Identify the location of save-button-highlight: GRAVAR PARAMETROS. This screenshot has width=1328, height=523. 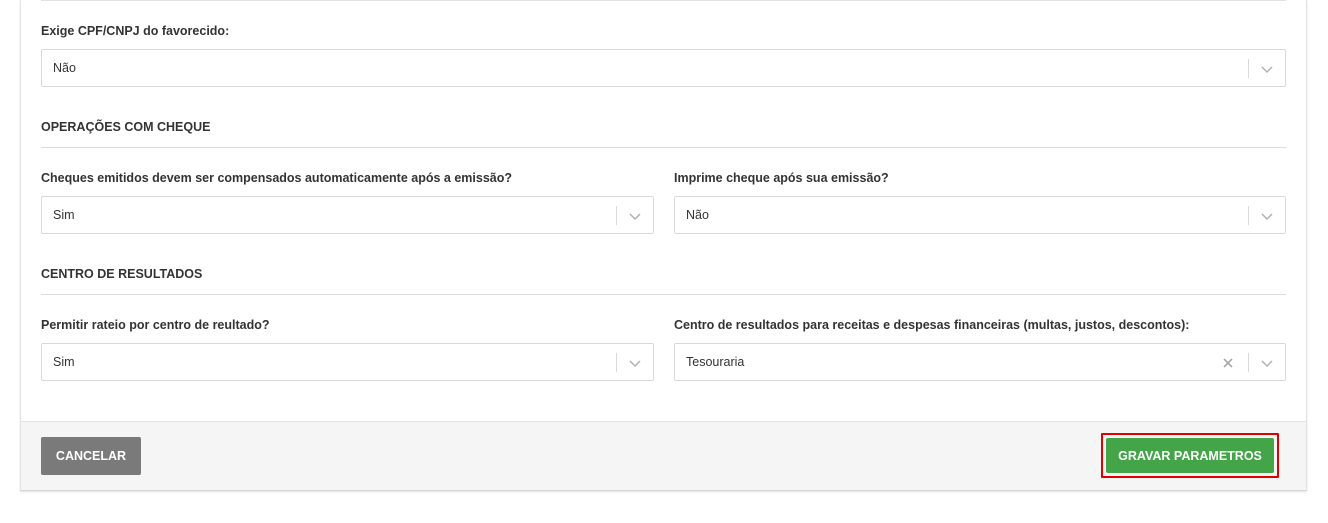
(1190, 455).